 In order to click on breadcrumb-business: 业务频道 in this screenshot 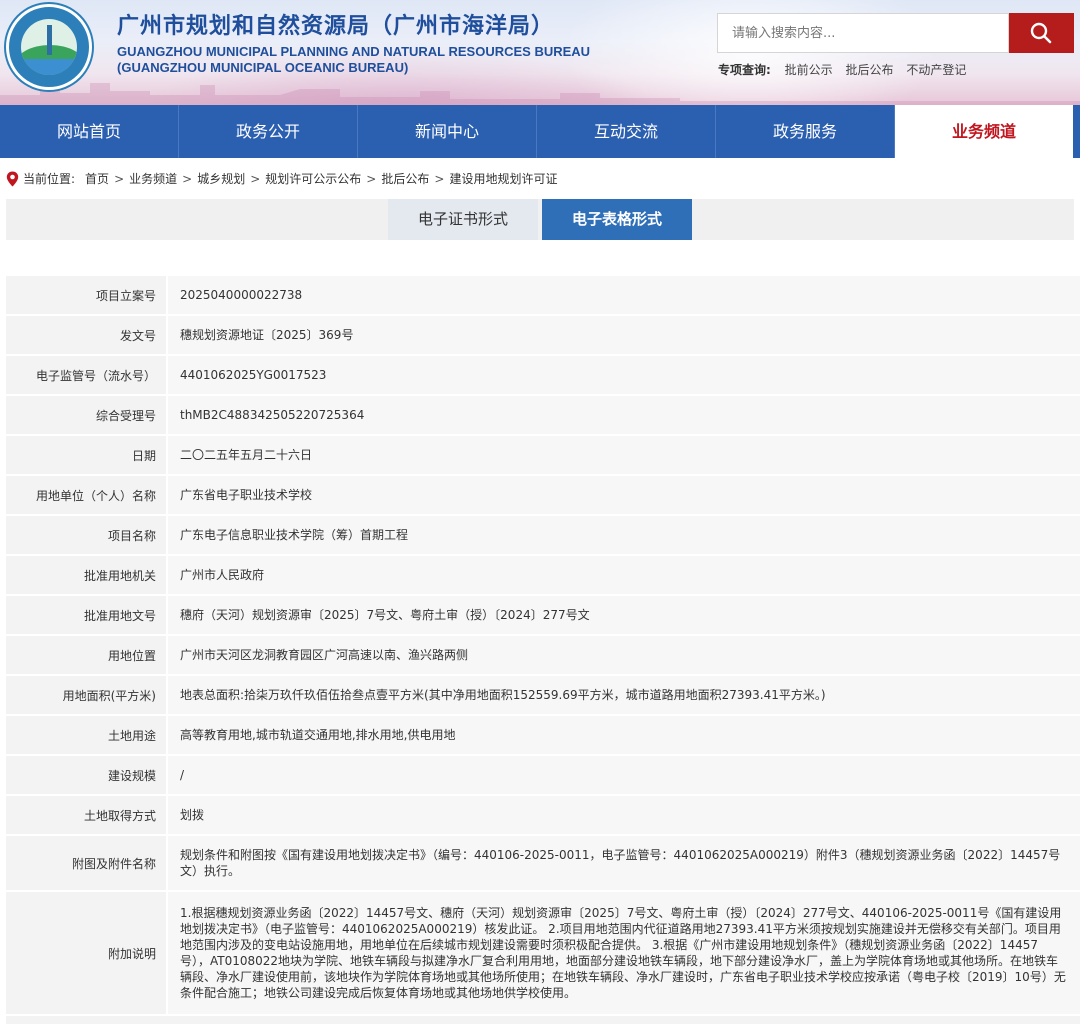, I will do `click(153, 178)`.